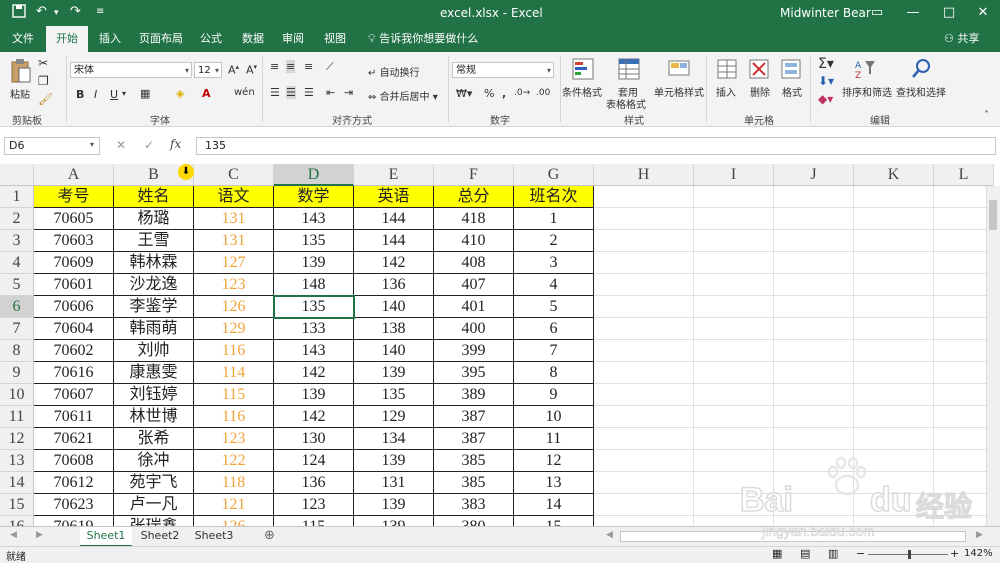 This screenshot has width=1000, height=563. I want to click on table-cell: 15, so click(554, 521).